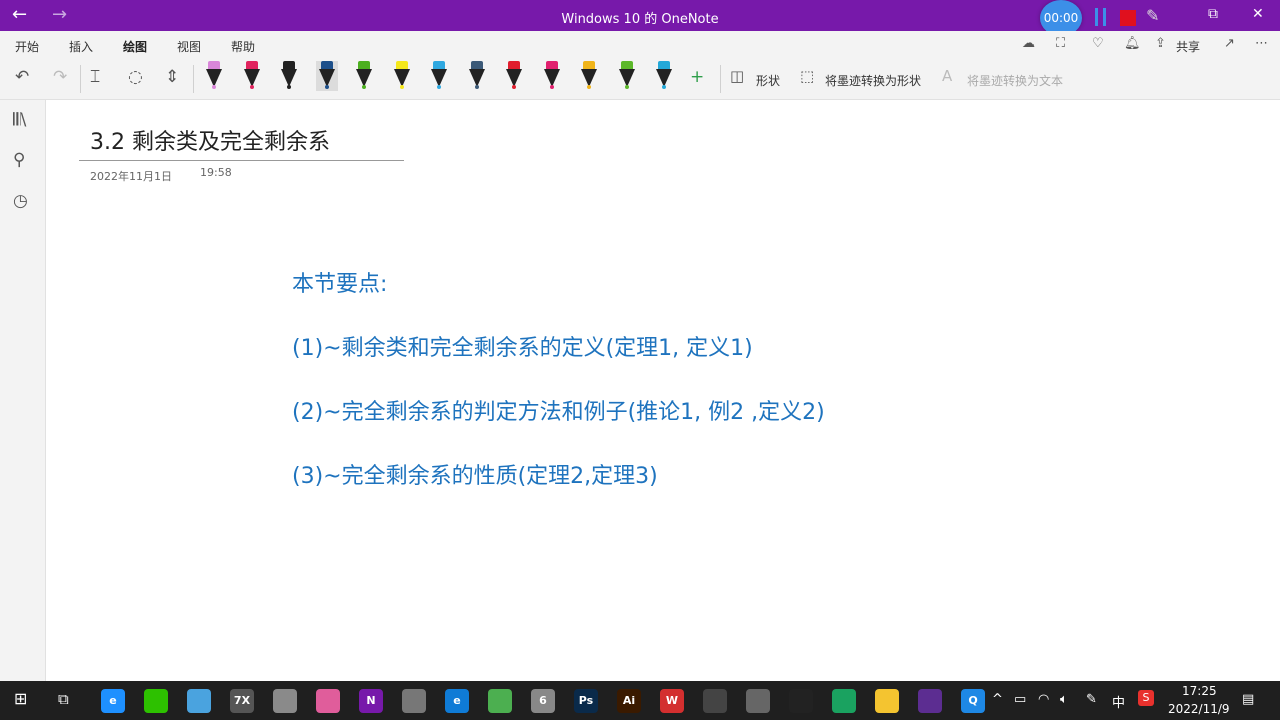 Image resolution: width=1280 pixels, height=720 pixels. I want to click on recent-icon: ◷, so click(20, 201).